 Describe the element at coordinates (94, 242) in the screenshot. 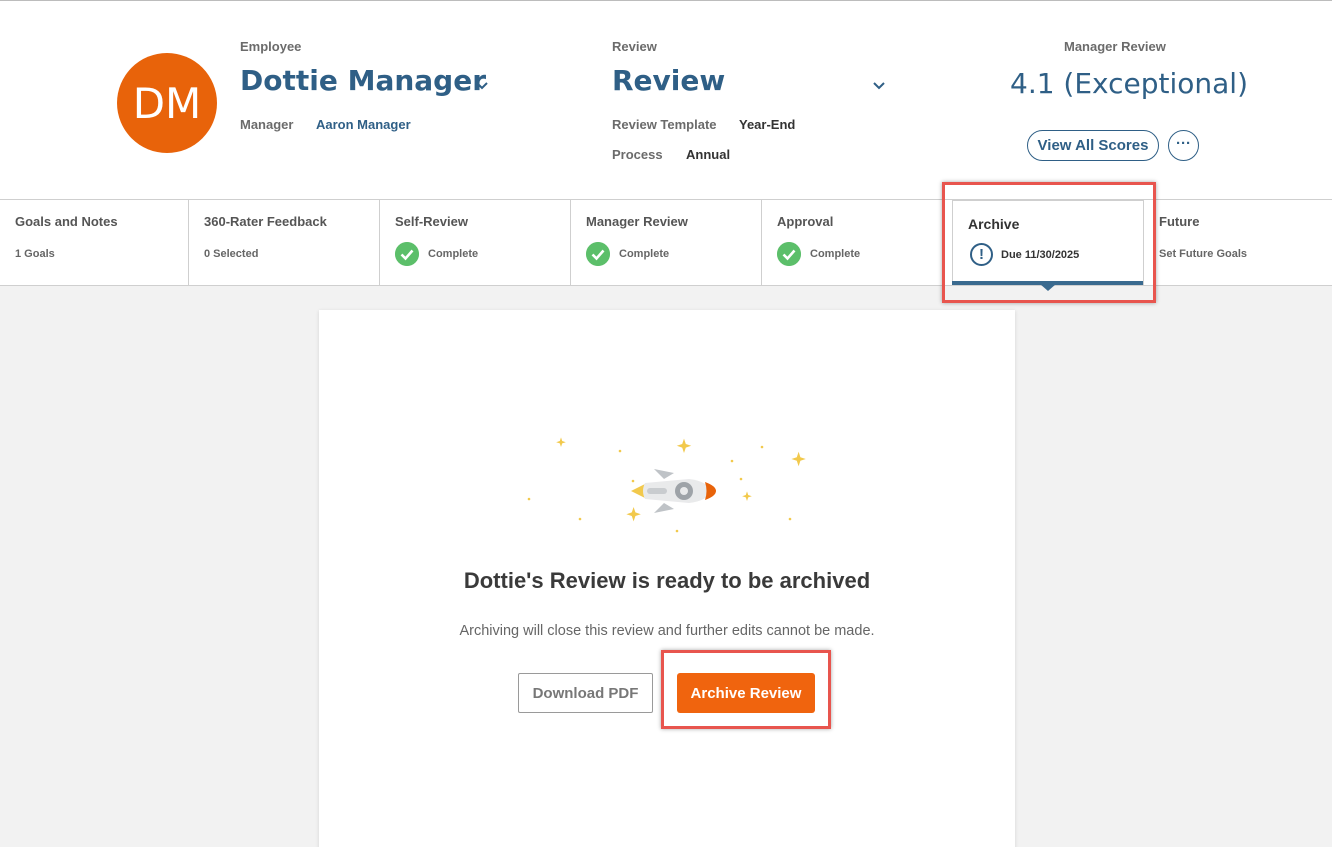

I see `step-goals-and-notes: Goals and Notes 1 Goals` at that location.